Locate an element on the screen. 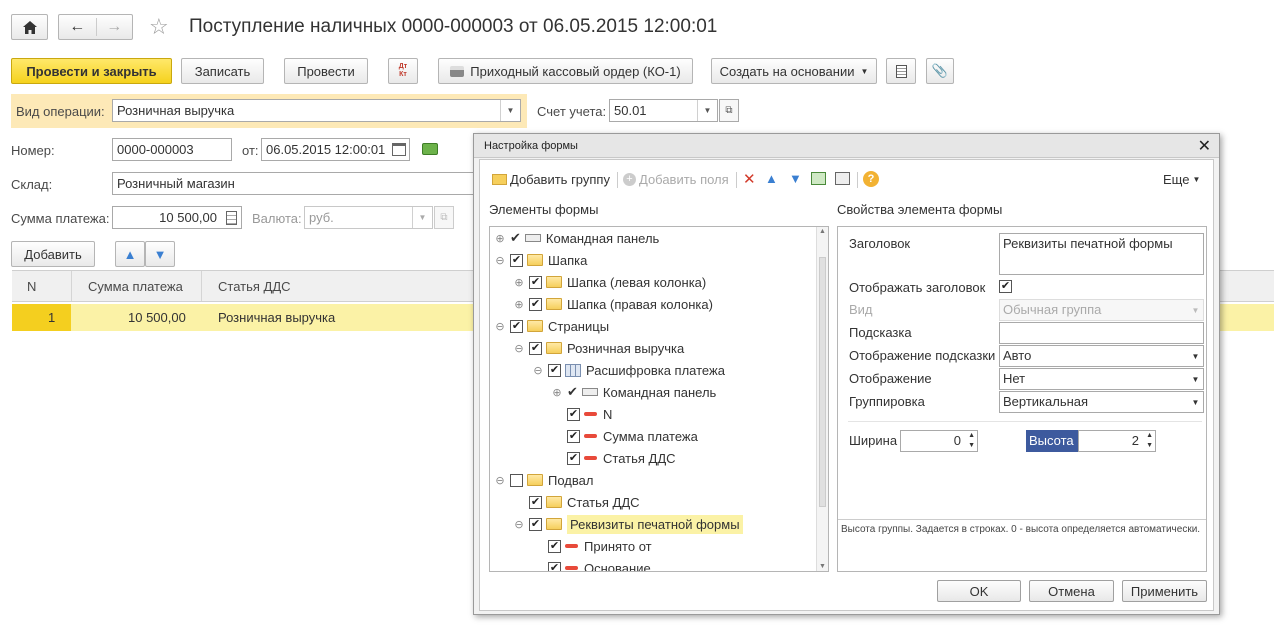 The width and height of the screenshot is (1274, 629). tree-item: ⊖ ✔ Страницы is located at coordinates (551, 326).